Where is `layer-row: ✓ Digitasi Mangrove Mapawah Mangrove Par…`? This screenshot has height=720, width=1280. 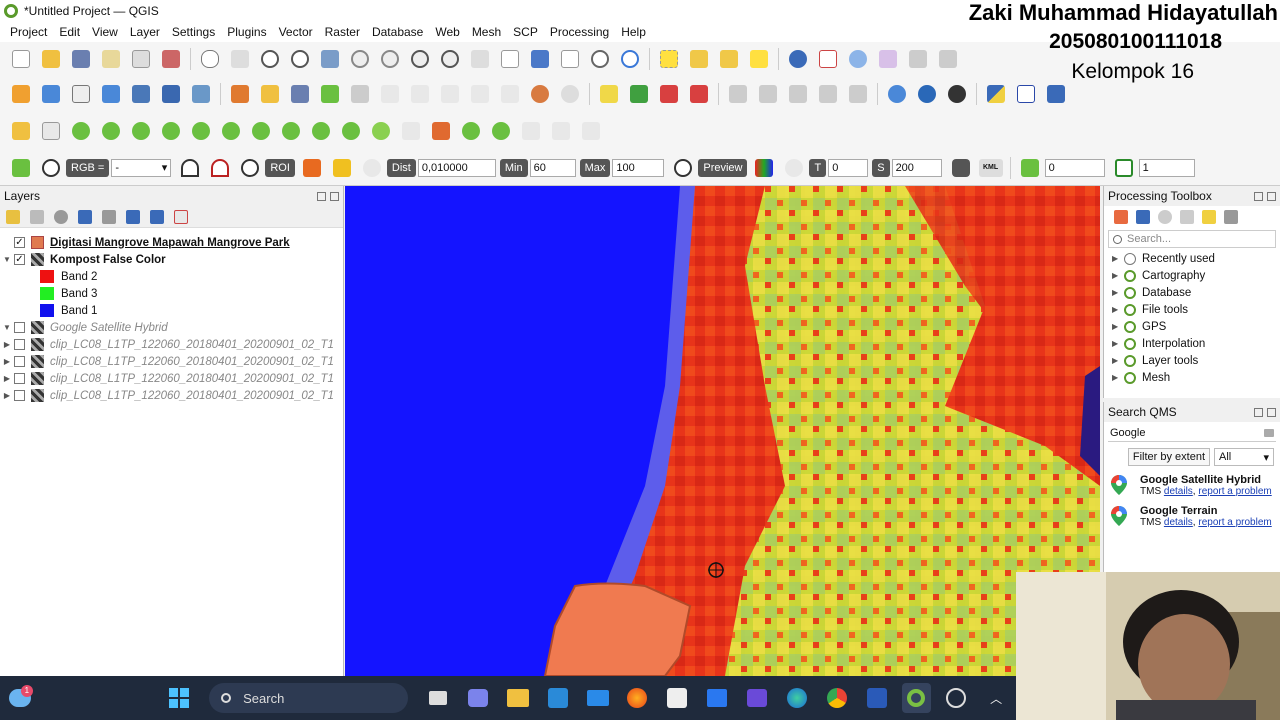 layer-row: ✓ Digitasi Mangrove Mapawah Mangrove Par… is located at coordinates (171, 242).